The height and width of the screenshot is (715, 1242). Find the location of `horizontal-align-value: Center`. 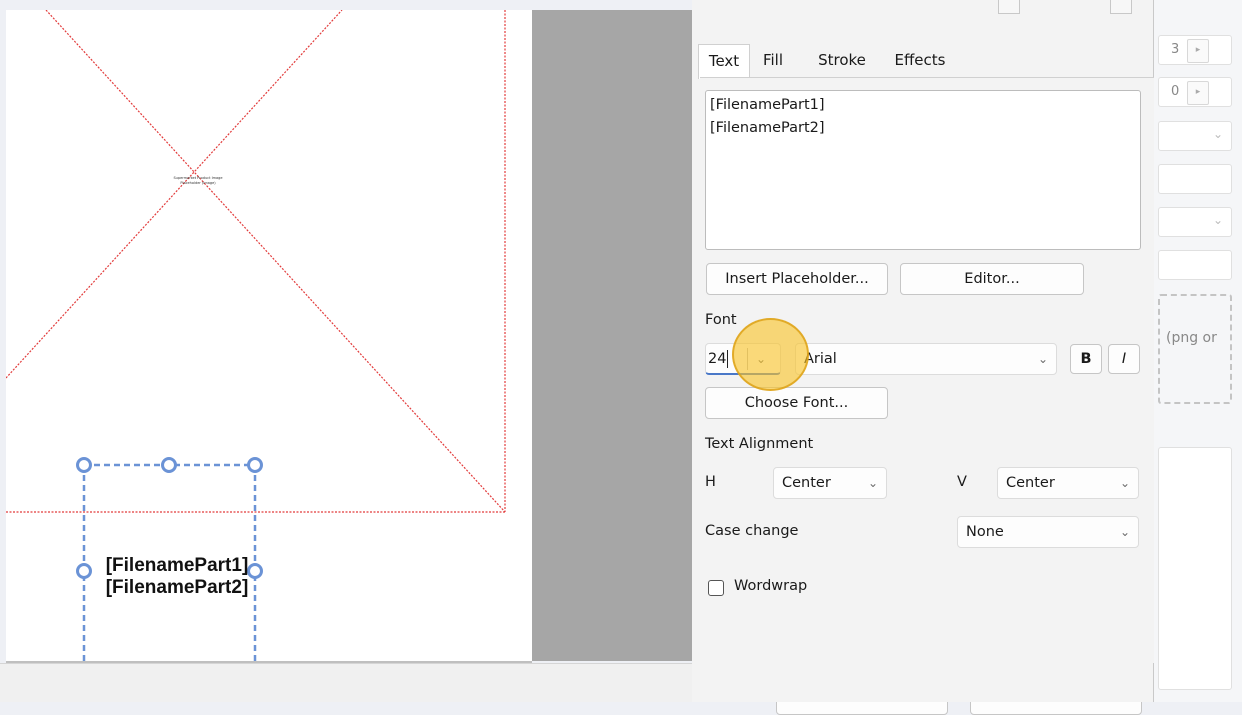

horizontal-align-value: Center is located at coordinates (806, 483).